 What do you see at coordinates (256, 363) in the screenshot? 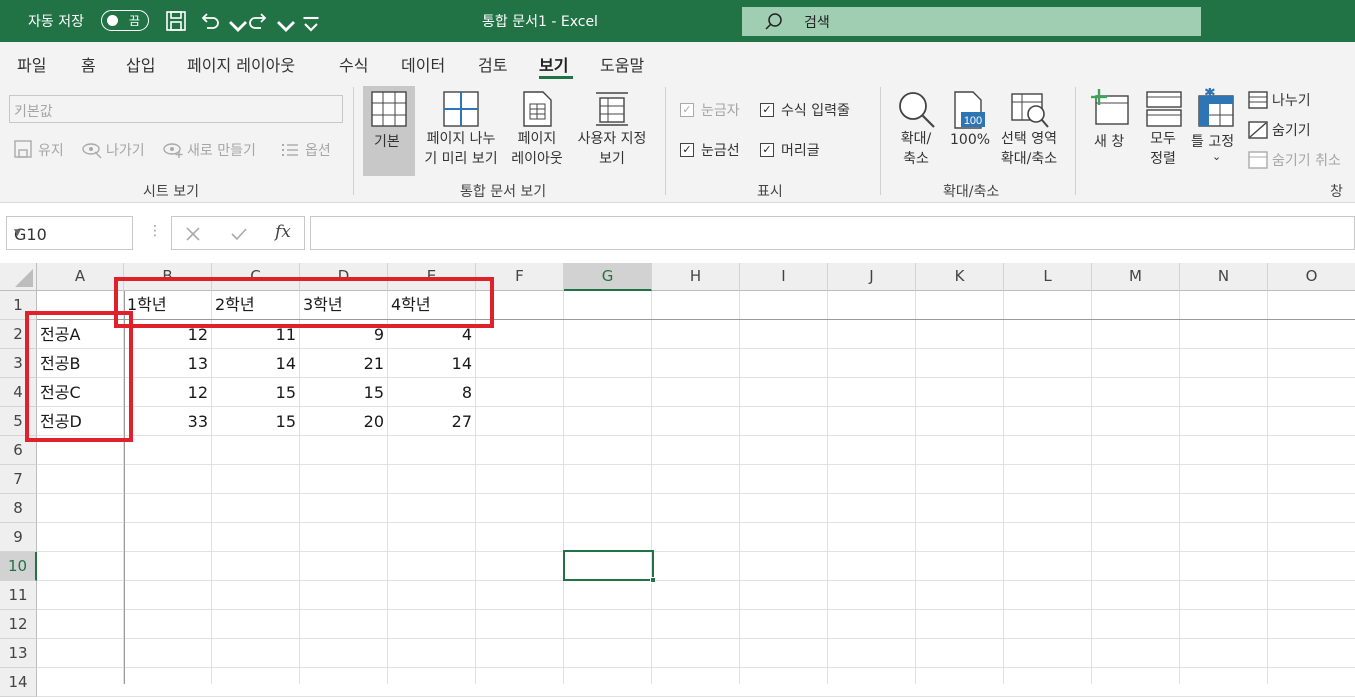
I see `cell-c3: 14` at bounding box center [256, 363].